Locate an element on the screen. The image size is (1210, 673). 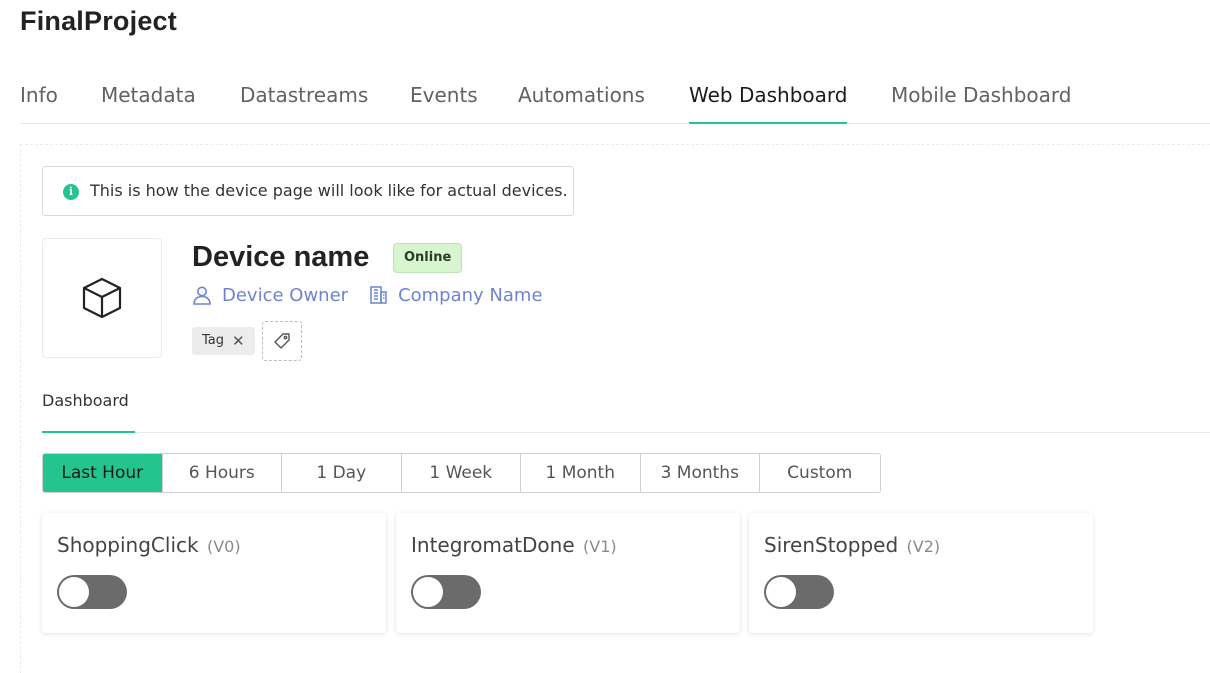
company-name-link: Company Name is located at coordinates (470, 295).